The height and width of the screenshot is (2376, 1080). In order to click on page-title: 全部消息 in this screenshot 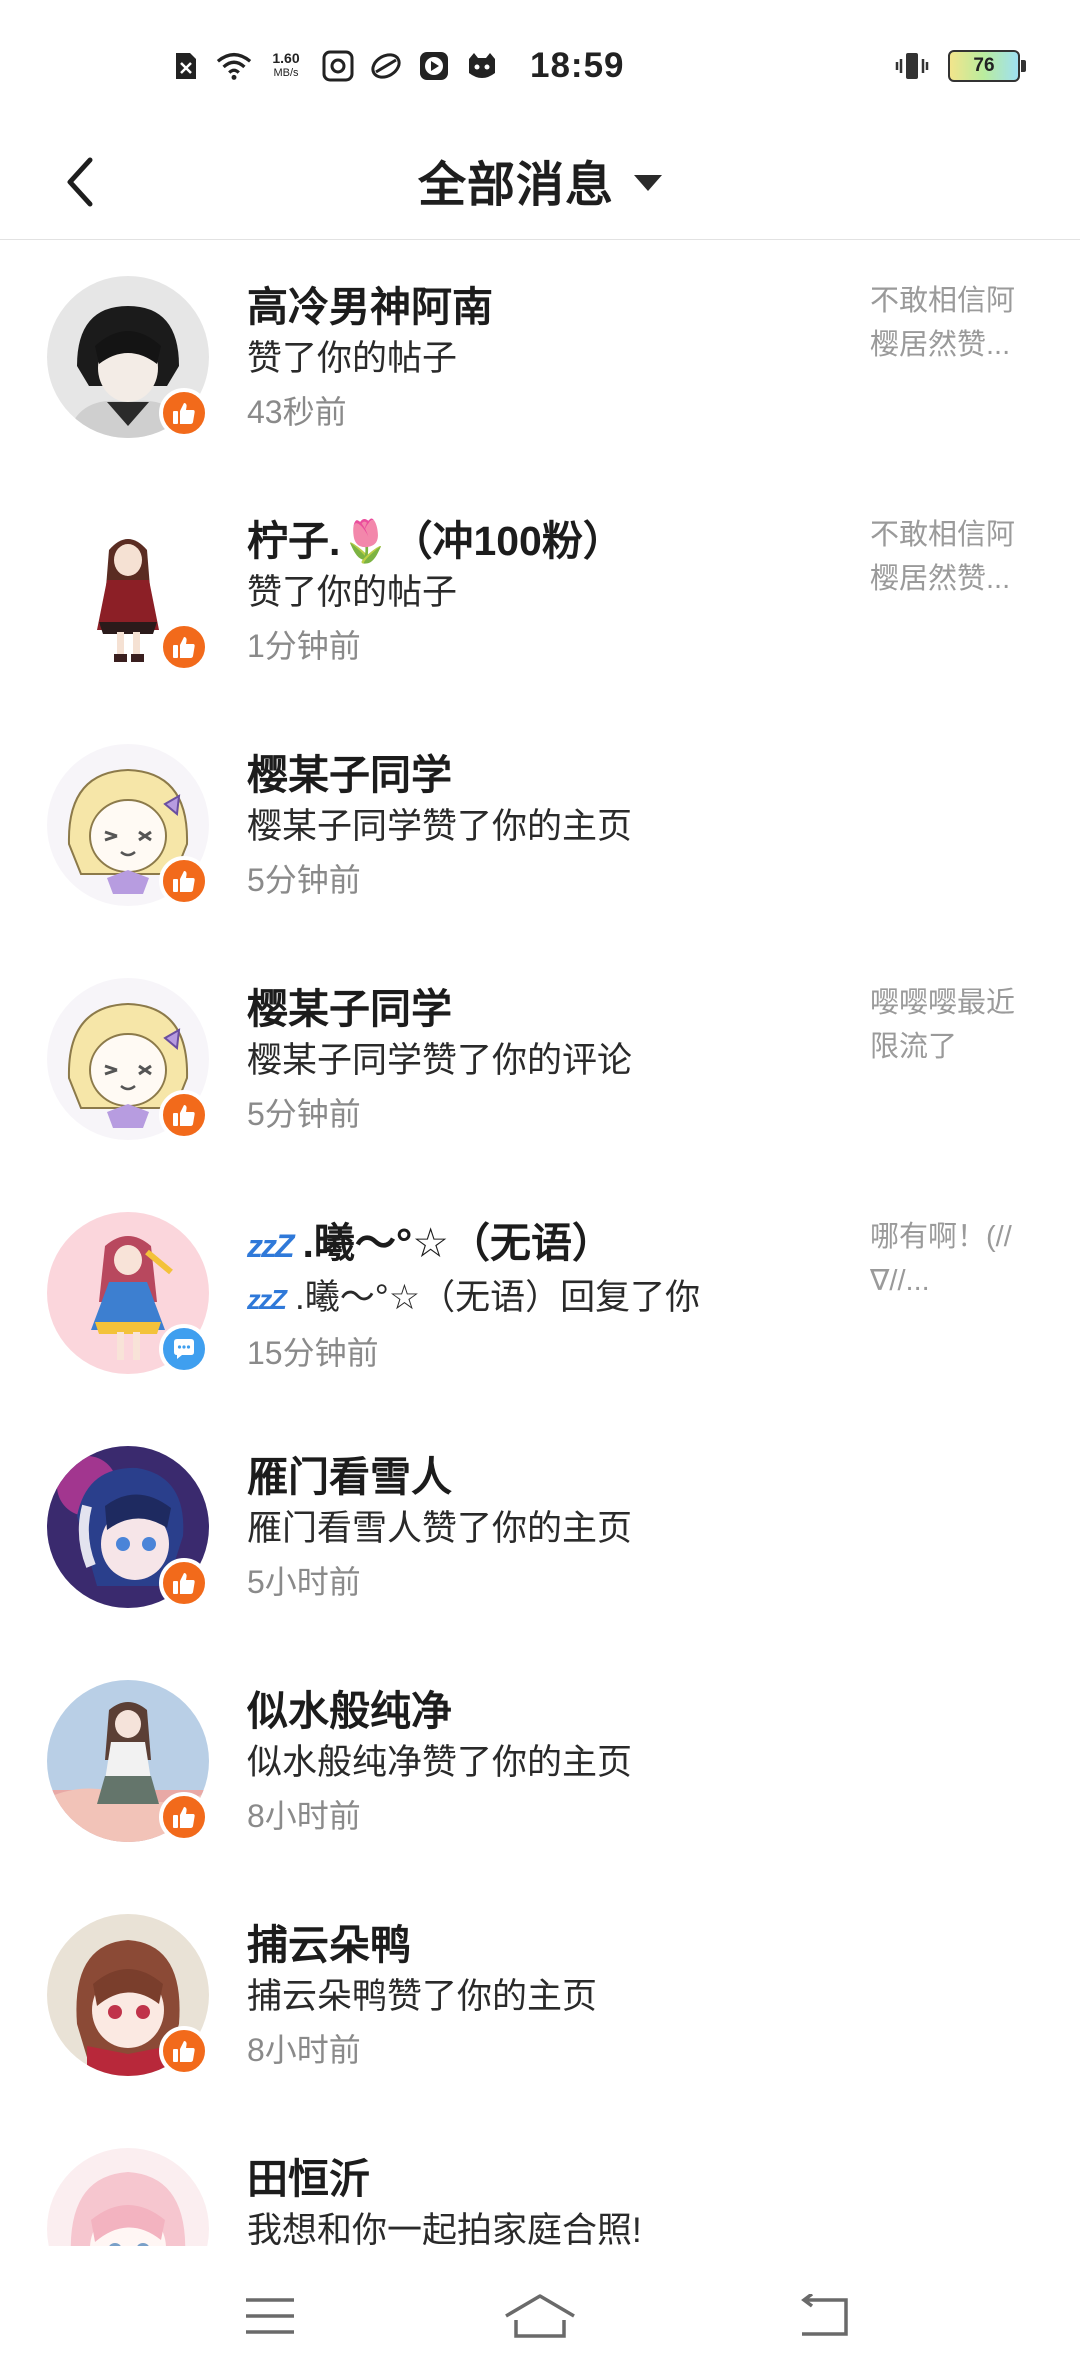, I will do `click(515, 185)`.